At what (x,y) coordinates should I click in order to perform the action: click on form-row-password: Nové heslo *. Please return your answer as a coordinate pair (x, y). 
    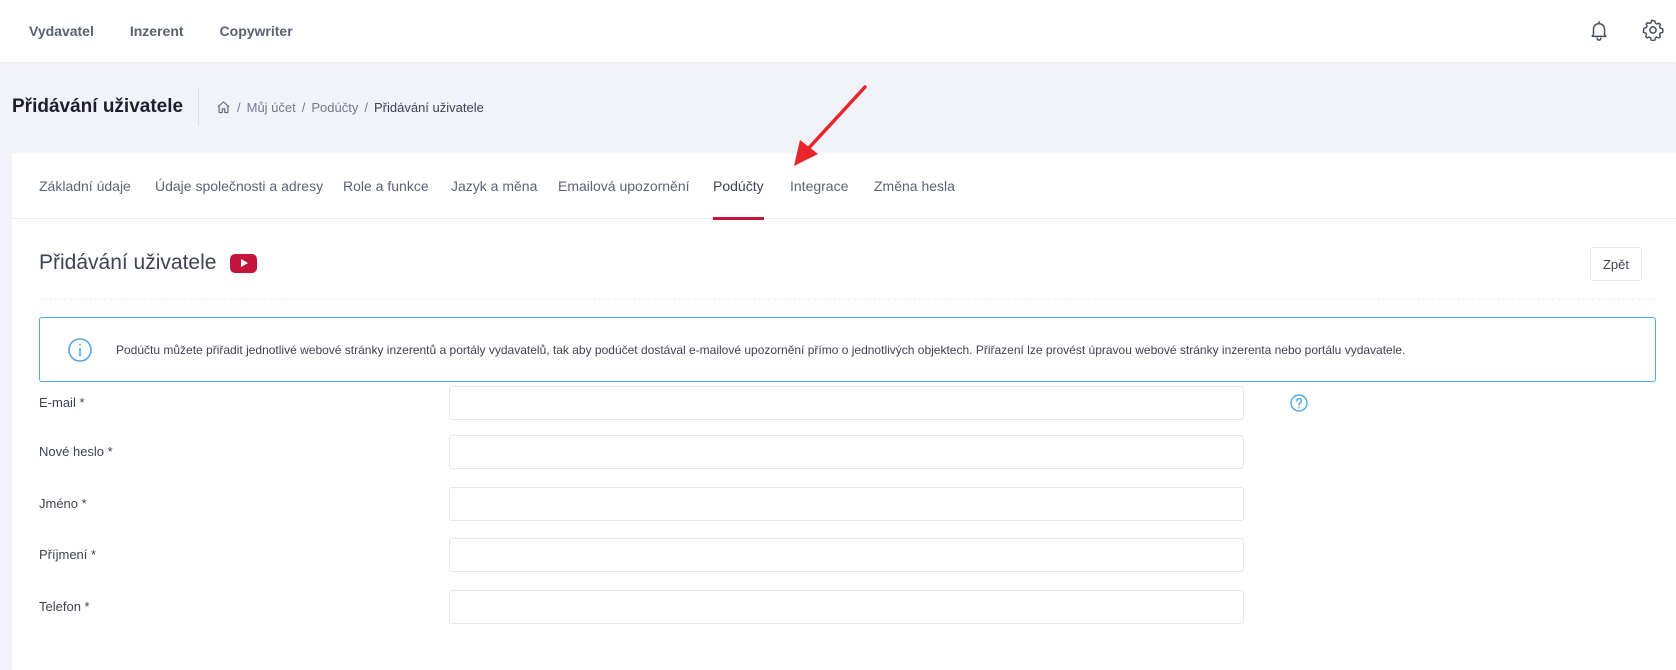
    Looking at the image, I should click on (849, 452).